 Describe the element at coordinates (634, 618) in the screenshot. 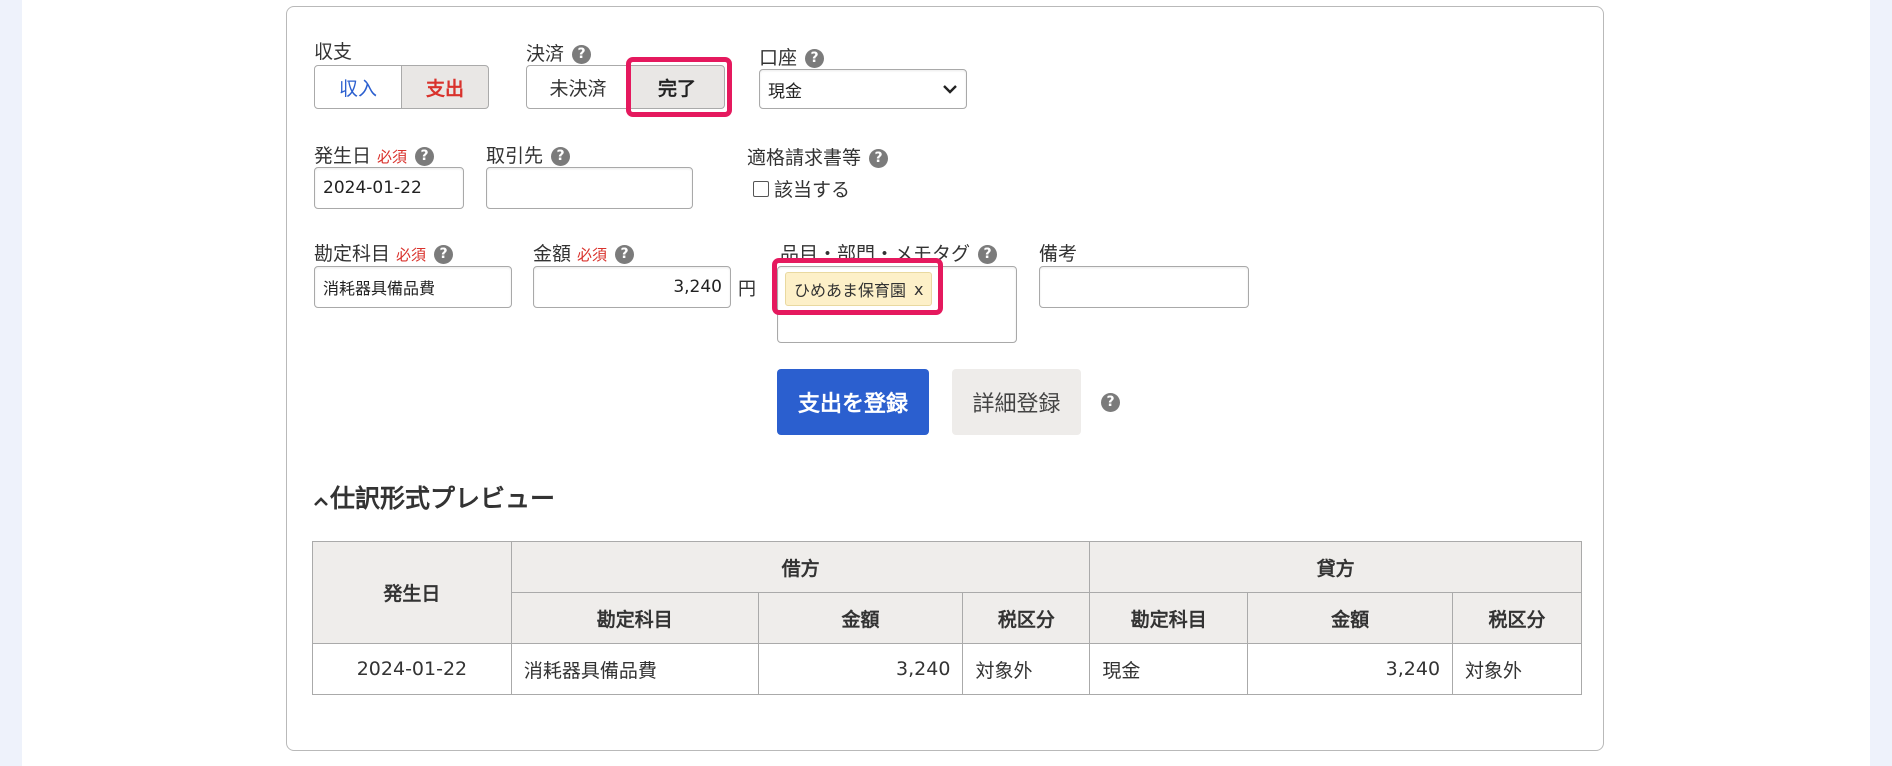

I see `header-debit-account: 勘定科目` at that location.